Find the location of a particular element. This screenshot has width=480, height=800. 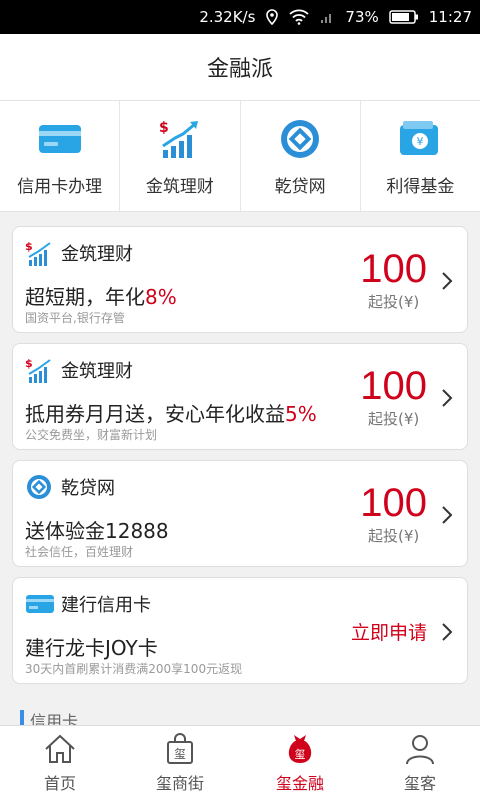

quick-label: 利得基金 is located at coordinates (420, 186).